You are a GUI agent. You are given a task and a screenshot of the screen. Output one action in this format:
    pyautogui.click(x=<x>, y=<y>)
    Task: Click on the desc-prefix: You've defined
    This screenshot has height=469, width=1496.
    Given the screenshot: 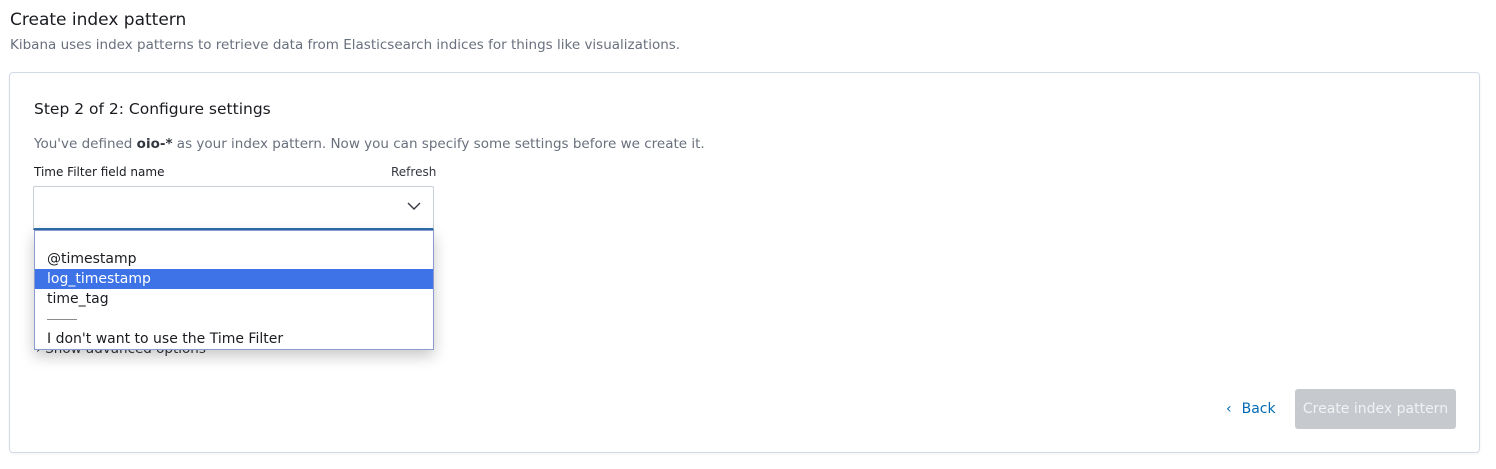 What is the action you would take?
    pyautogui.click(x=85, y=144)
    